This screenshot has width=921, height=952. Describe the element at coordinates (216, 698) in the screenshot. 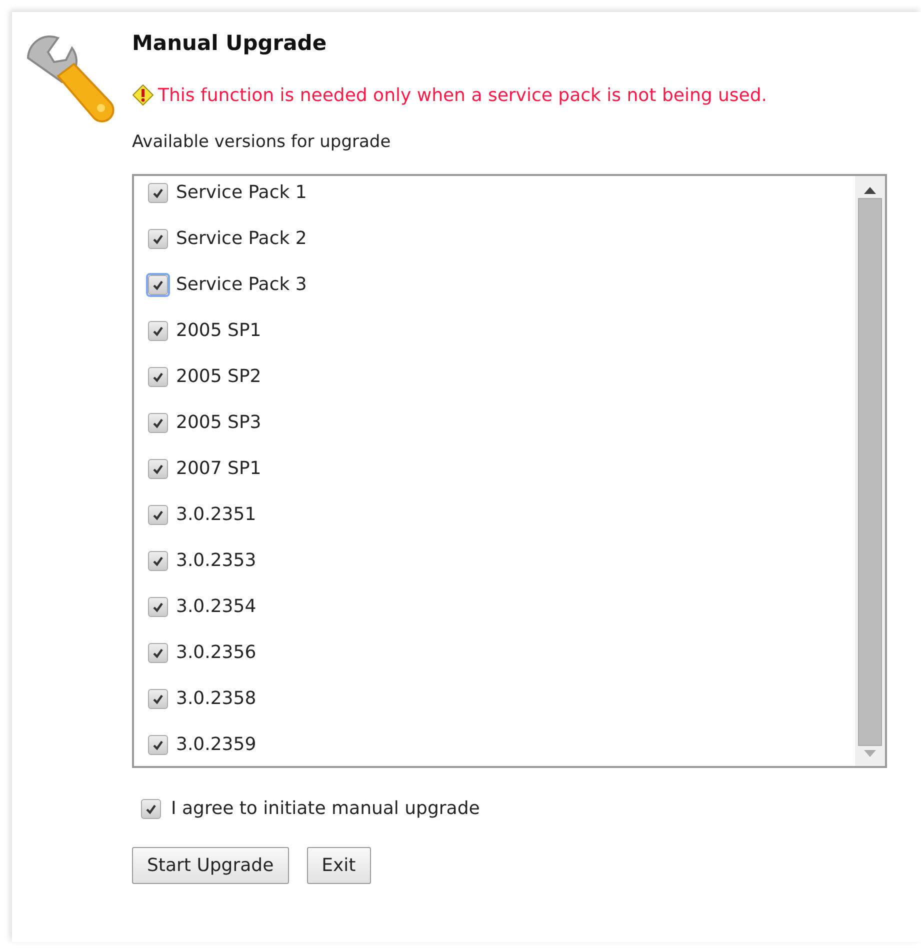

I see `version-label: 3.0.2358` at that location.